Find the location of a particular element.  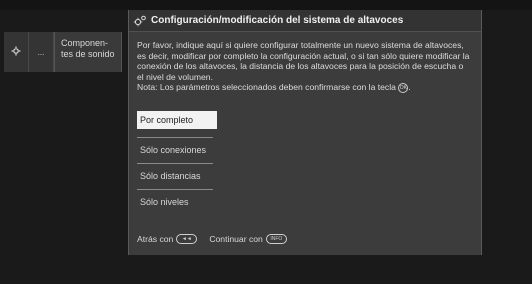

note-end: . is located at coordinates (409, 87).